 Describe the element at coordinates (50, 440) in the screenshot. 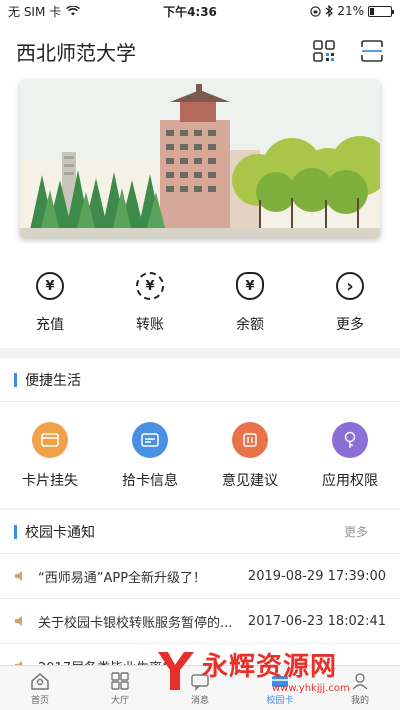

I see `card-lost-icon` at that location.